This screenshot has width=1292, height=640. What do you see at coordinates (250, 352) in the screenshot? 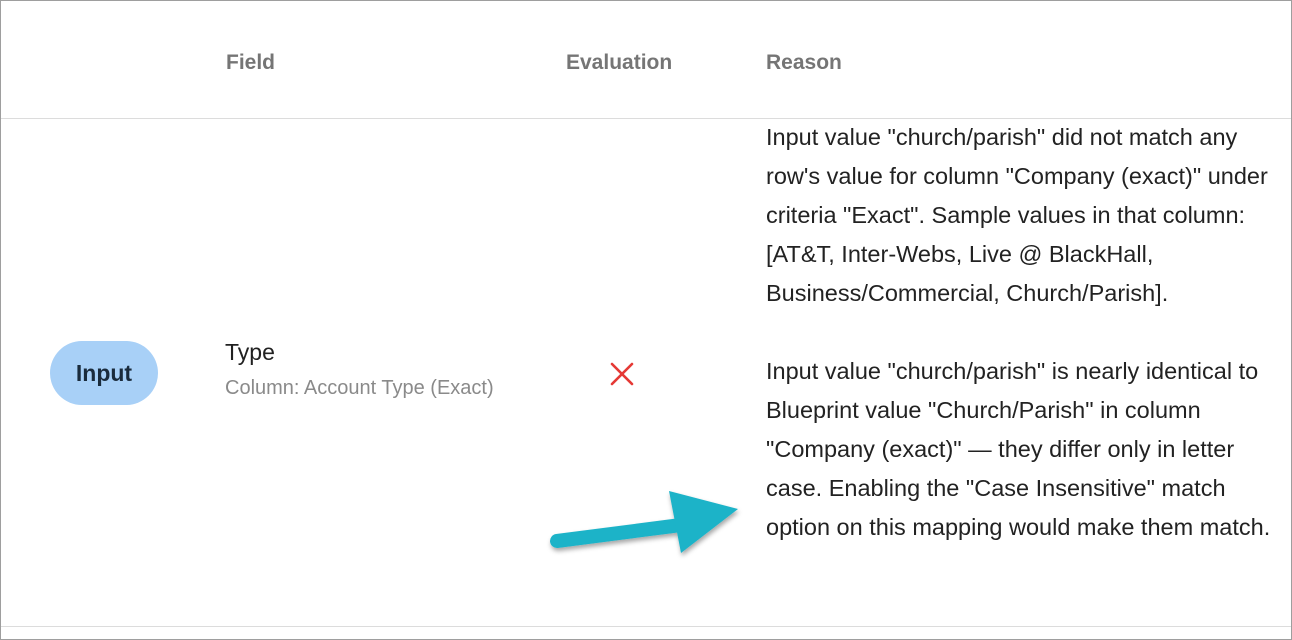
I see `field-name: Type` at bounding box center [250, 352].